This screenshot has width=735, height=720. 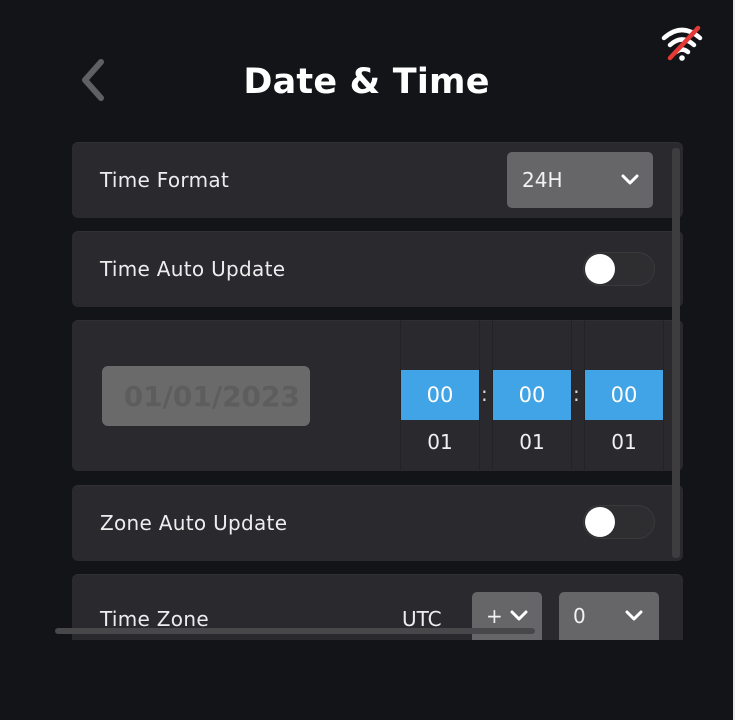 I want to click on horizontal-scrollbar, so click(x=295, y=631).